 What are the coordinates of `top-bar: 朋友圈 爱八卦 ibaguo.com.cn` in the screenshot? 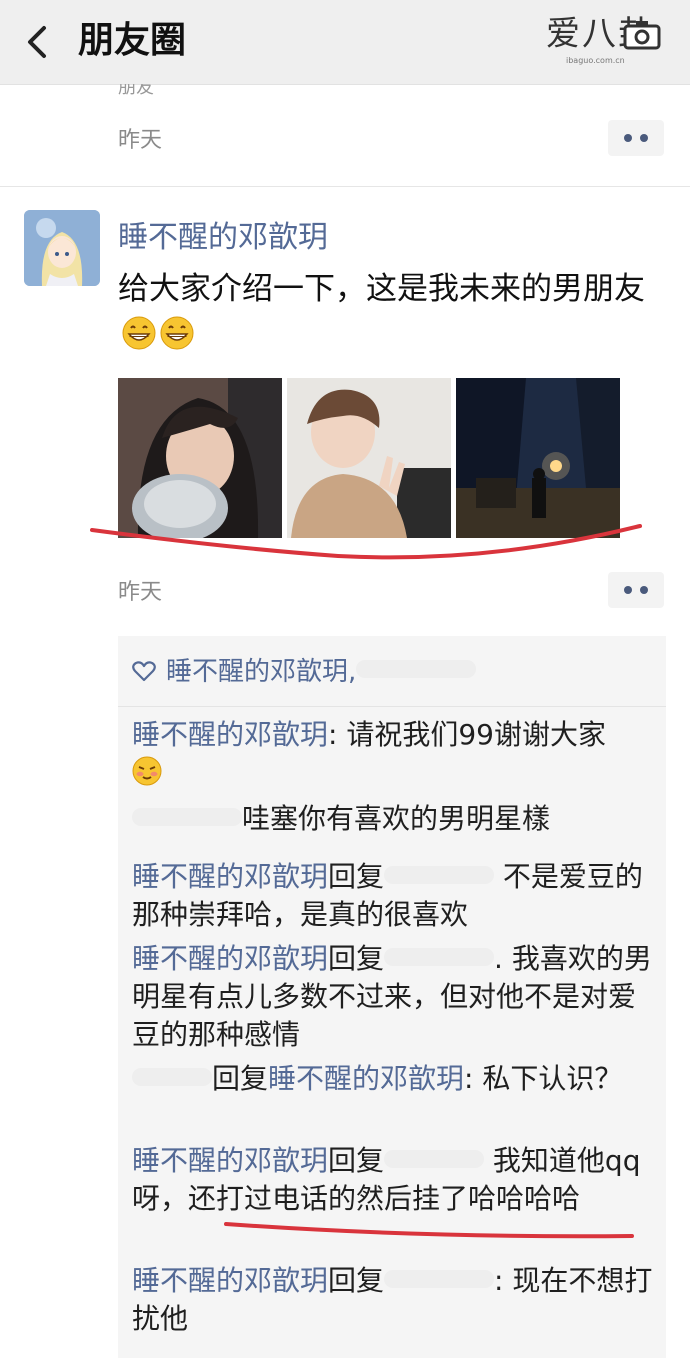 It's located at (345, 42).